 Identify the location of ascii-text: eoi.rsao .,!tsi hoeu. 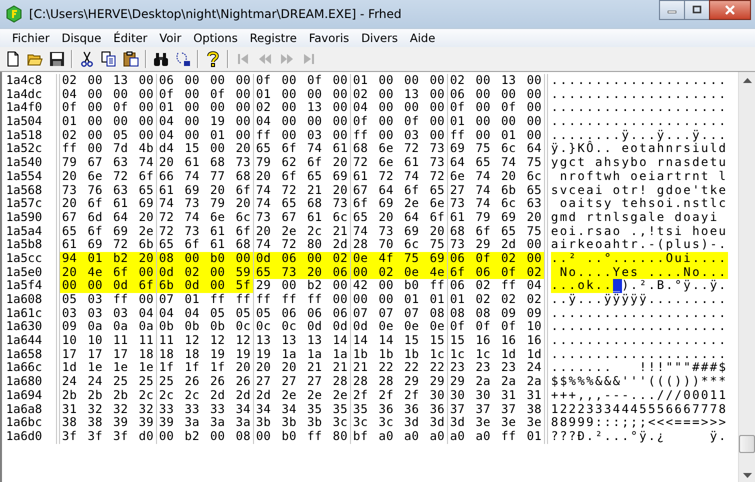
(639, 231).